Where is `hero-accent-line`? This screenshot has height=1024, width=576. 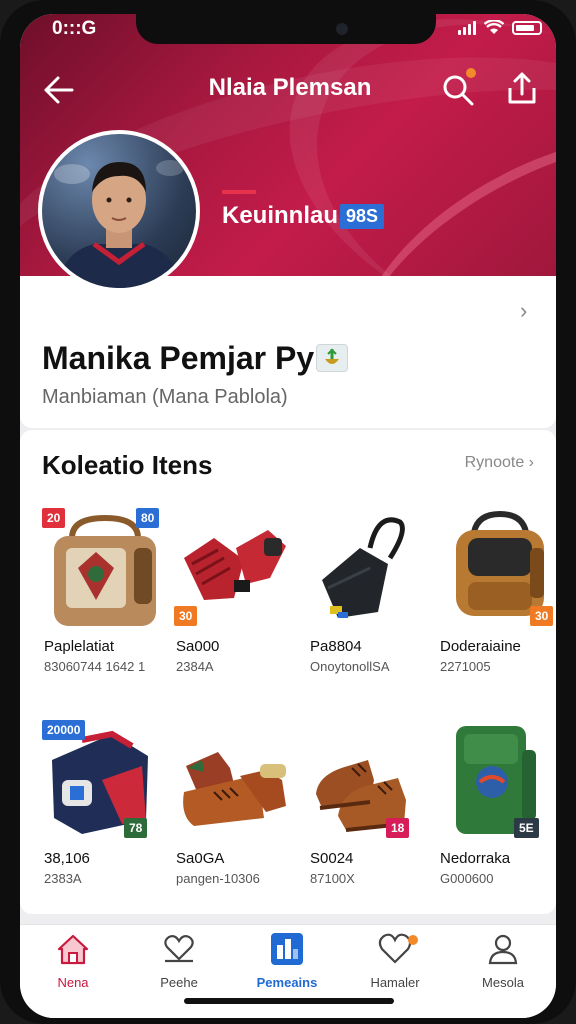
hero-accent-line is located at coordinates (239, 192).